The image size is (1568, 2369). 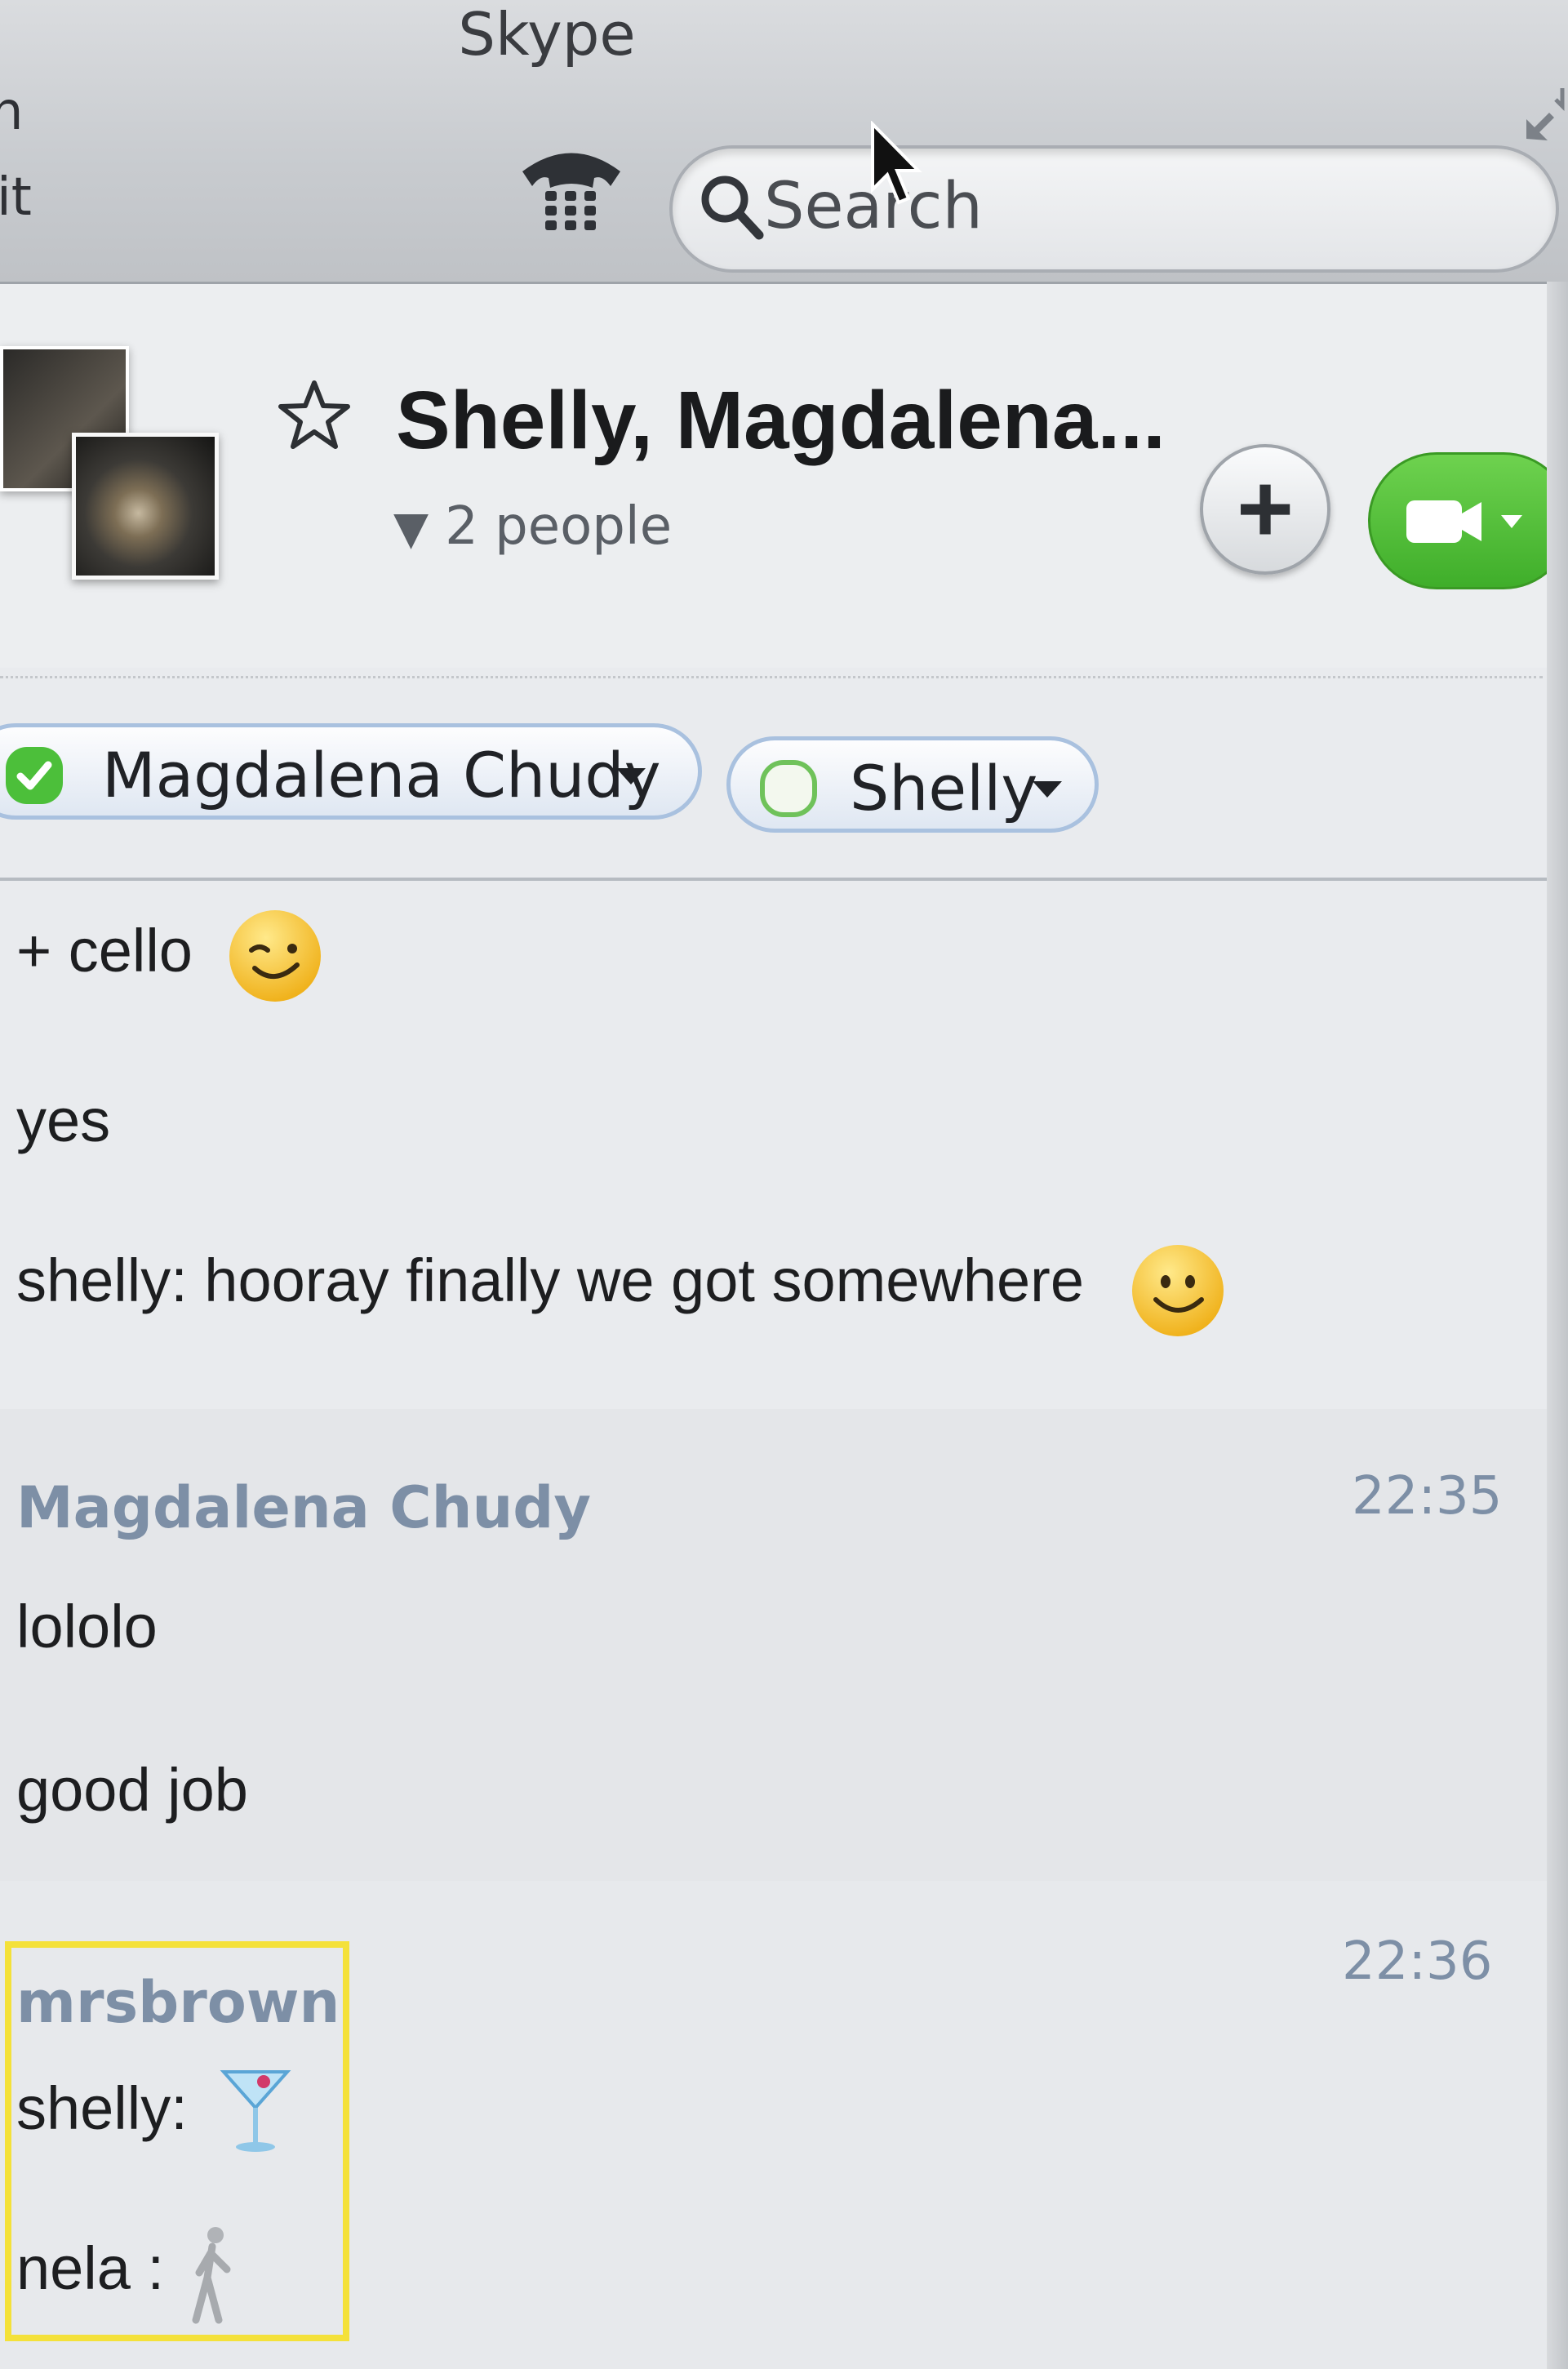 What do you see at coordinates (16, 197) in the screenshot?
I see `menu-fragment: it` at bounding box center [16, 197].